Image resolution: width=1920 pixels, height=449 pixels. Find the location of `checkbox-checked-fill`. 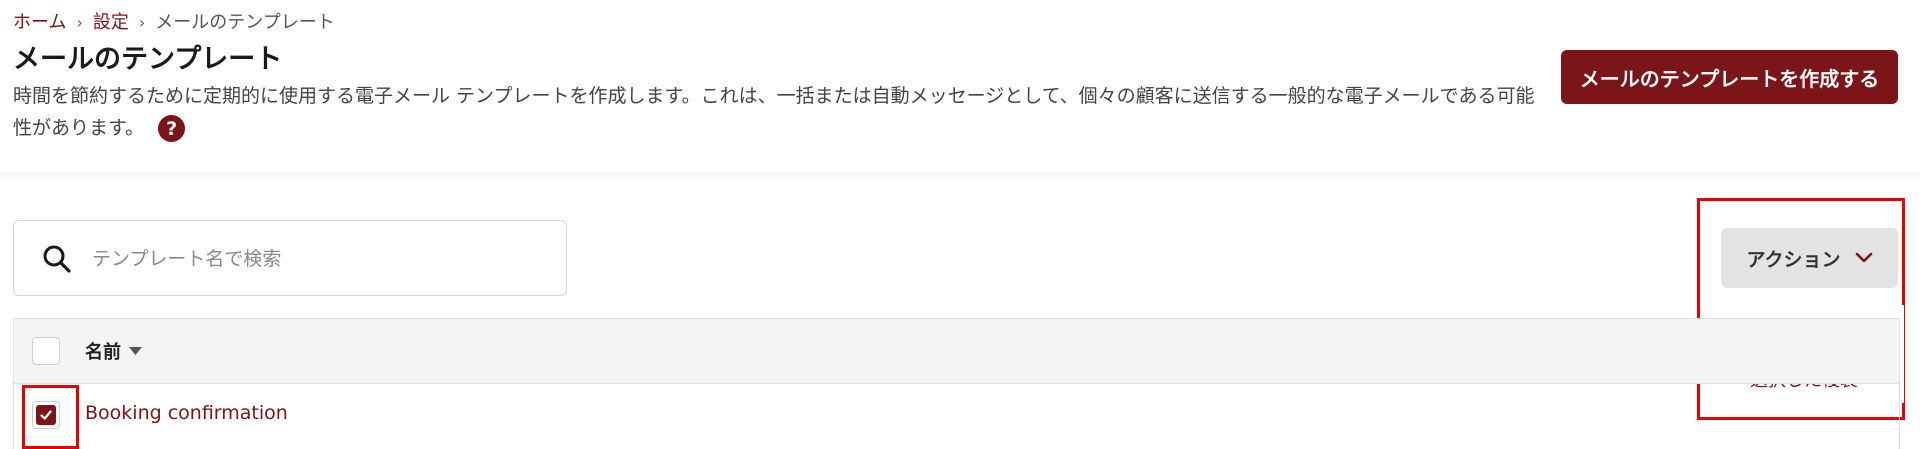

checkbox-checked-fill is located at coordinates (46, 415).